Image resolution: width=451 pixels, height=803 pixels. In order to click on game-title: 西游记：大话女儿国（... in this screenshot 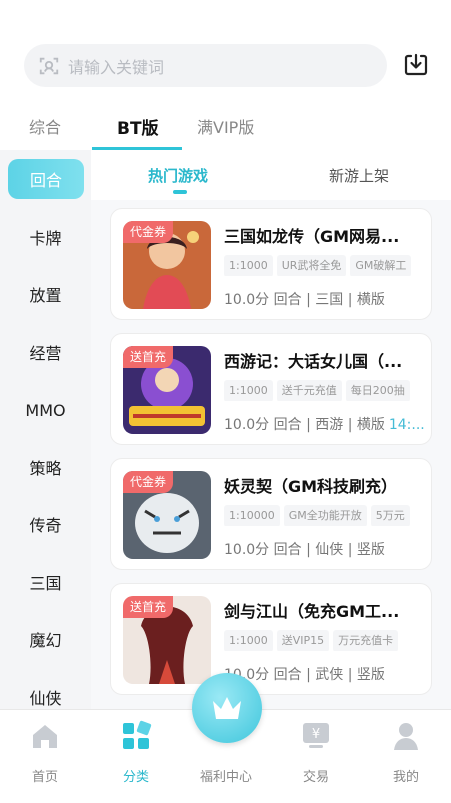, I will do `click(313, 361)`.